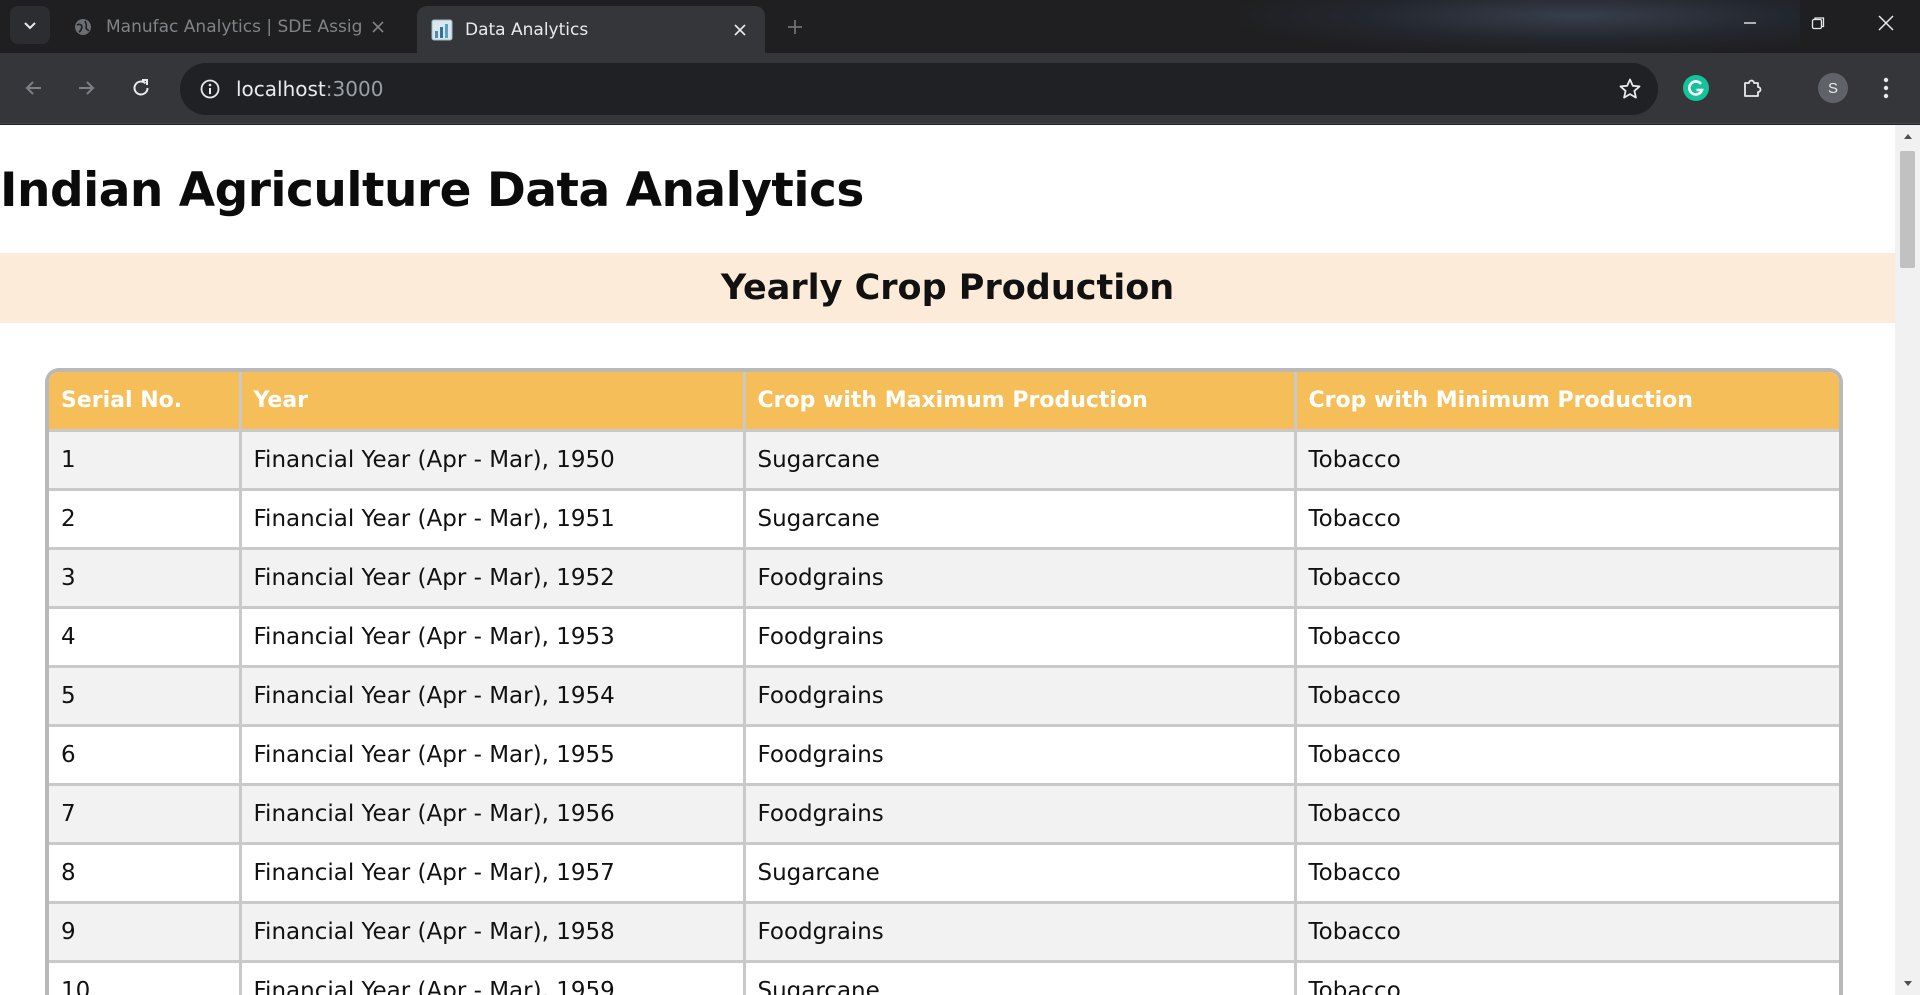  Describe the element at coordinates (1020, 401) in the screenshot. I see `column-header: Crop with Maximum Production` at that location.